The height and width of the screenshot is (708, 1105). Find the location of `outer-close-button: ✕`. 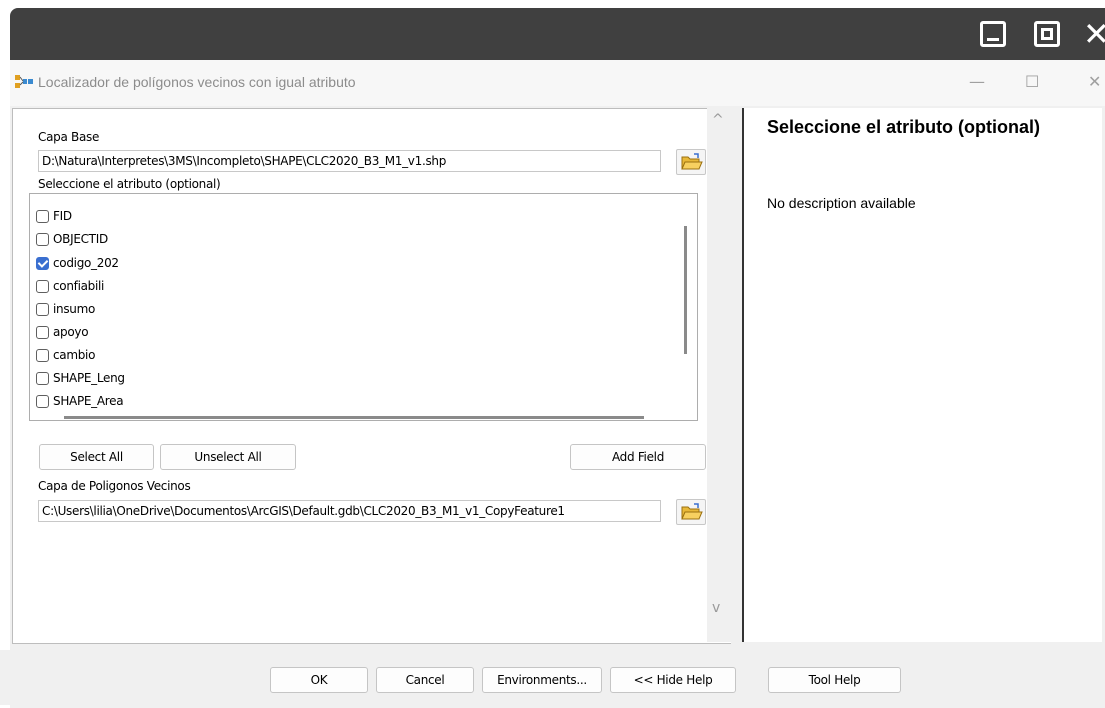

outer-close-button: ✕ is located at coordinates (1094, 34).